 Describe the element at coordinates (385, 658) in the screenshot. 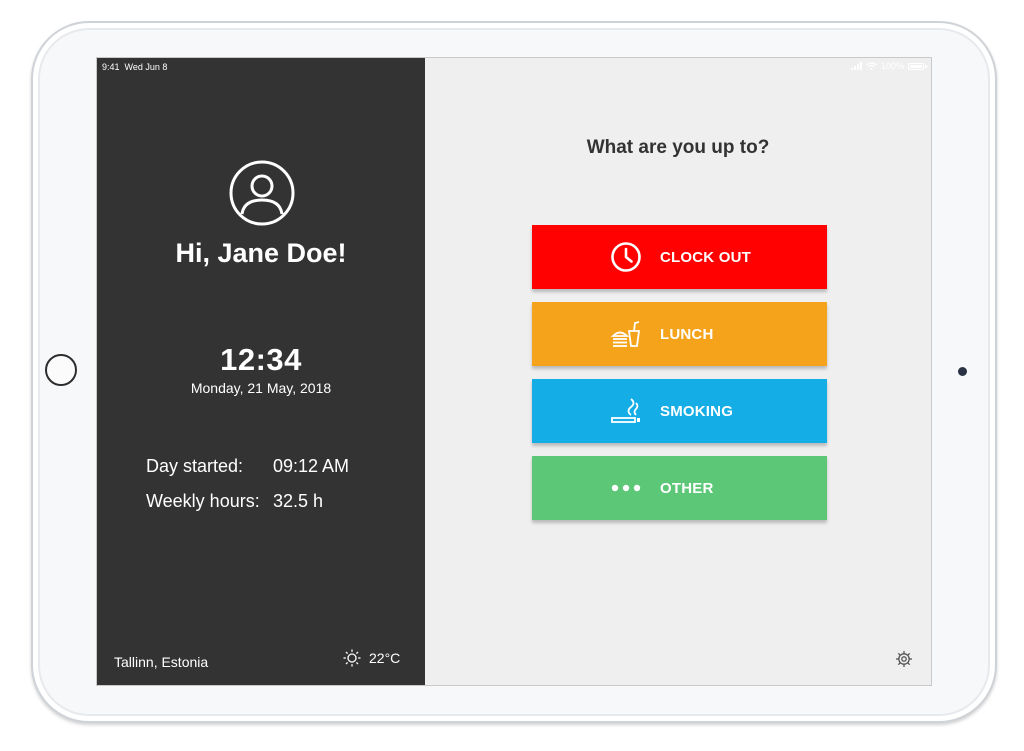

I see `weather-temperature: 22°C` at that location.